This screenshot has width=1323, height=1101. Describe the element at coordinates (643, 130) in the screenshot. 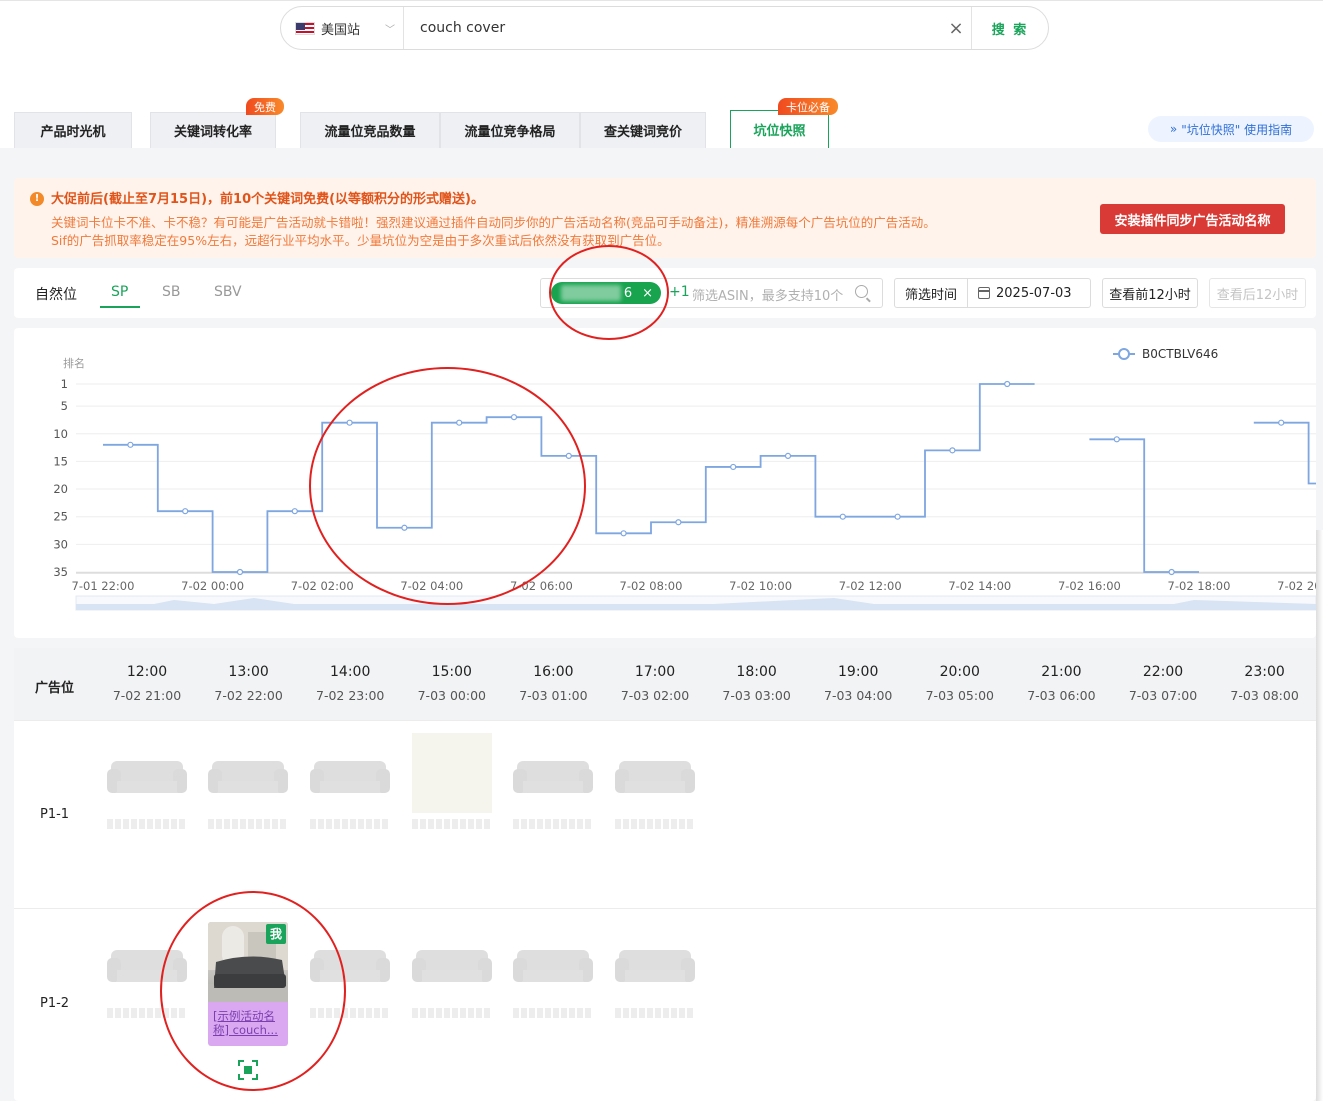

I see `tab-keyword-bid: 查关键词竞价` at that location.